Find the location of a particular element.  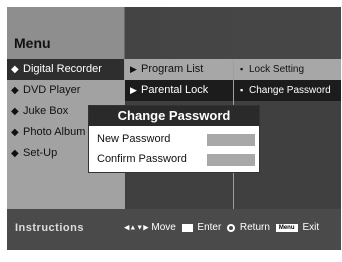

exit-hint: Exit is located at coordinates (311, 227).